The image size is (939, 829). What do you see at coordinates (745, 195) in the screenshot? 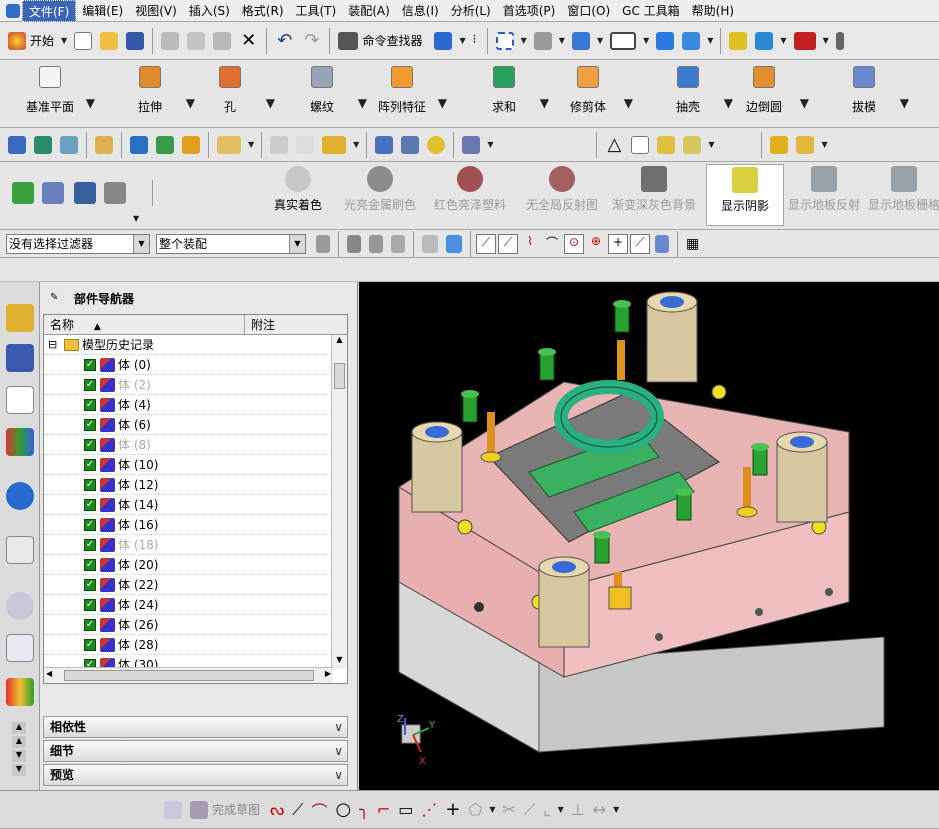
I see `render-style-button: 显示阴影` at bounding box center [745, 195].